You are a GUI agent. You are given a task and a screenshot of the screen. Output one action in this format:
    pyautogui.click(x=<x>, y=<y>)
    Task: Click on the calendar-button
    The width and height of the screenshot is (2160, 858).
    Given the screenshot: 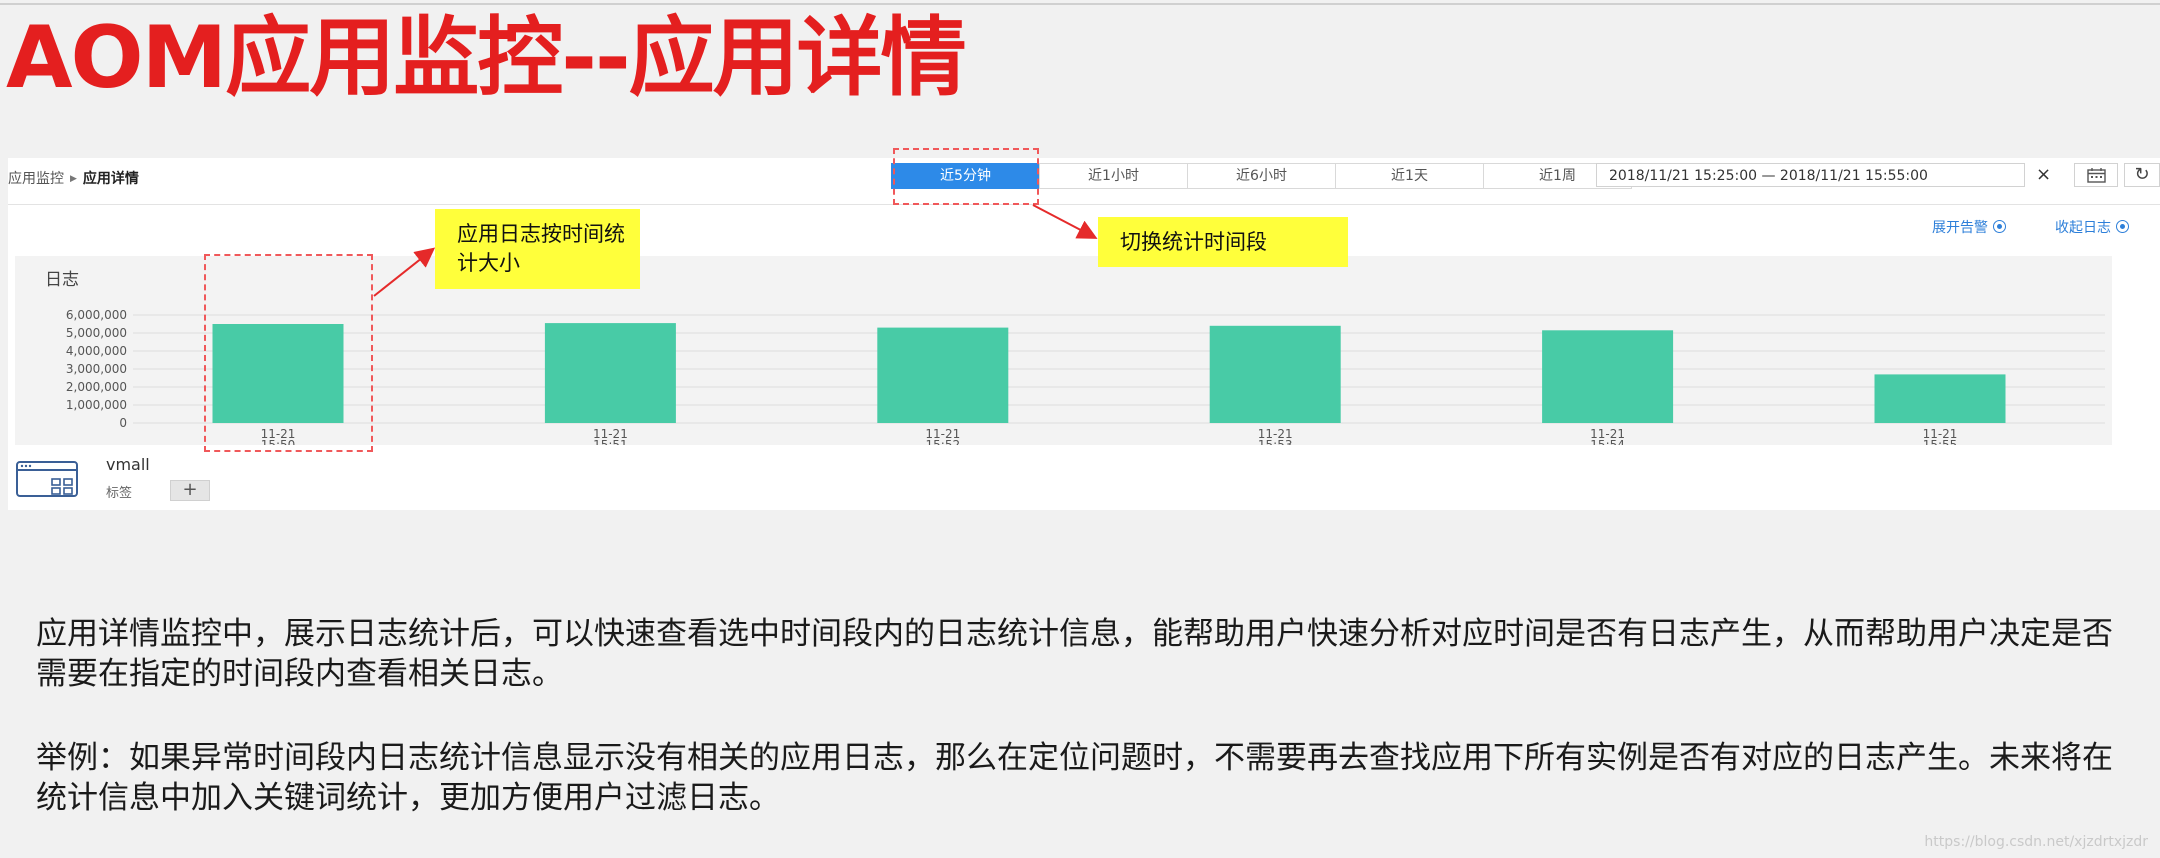 What is the action you would take?
    pyautogui.click(x=2096, y=175)
    